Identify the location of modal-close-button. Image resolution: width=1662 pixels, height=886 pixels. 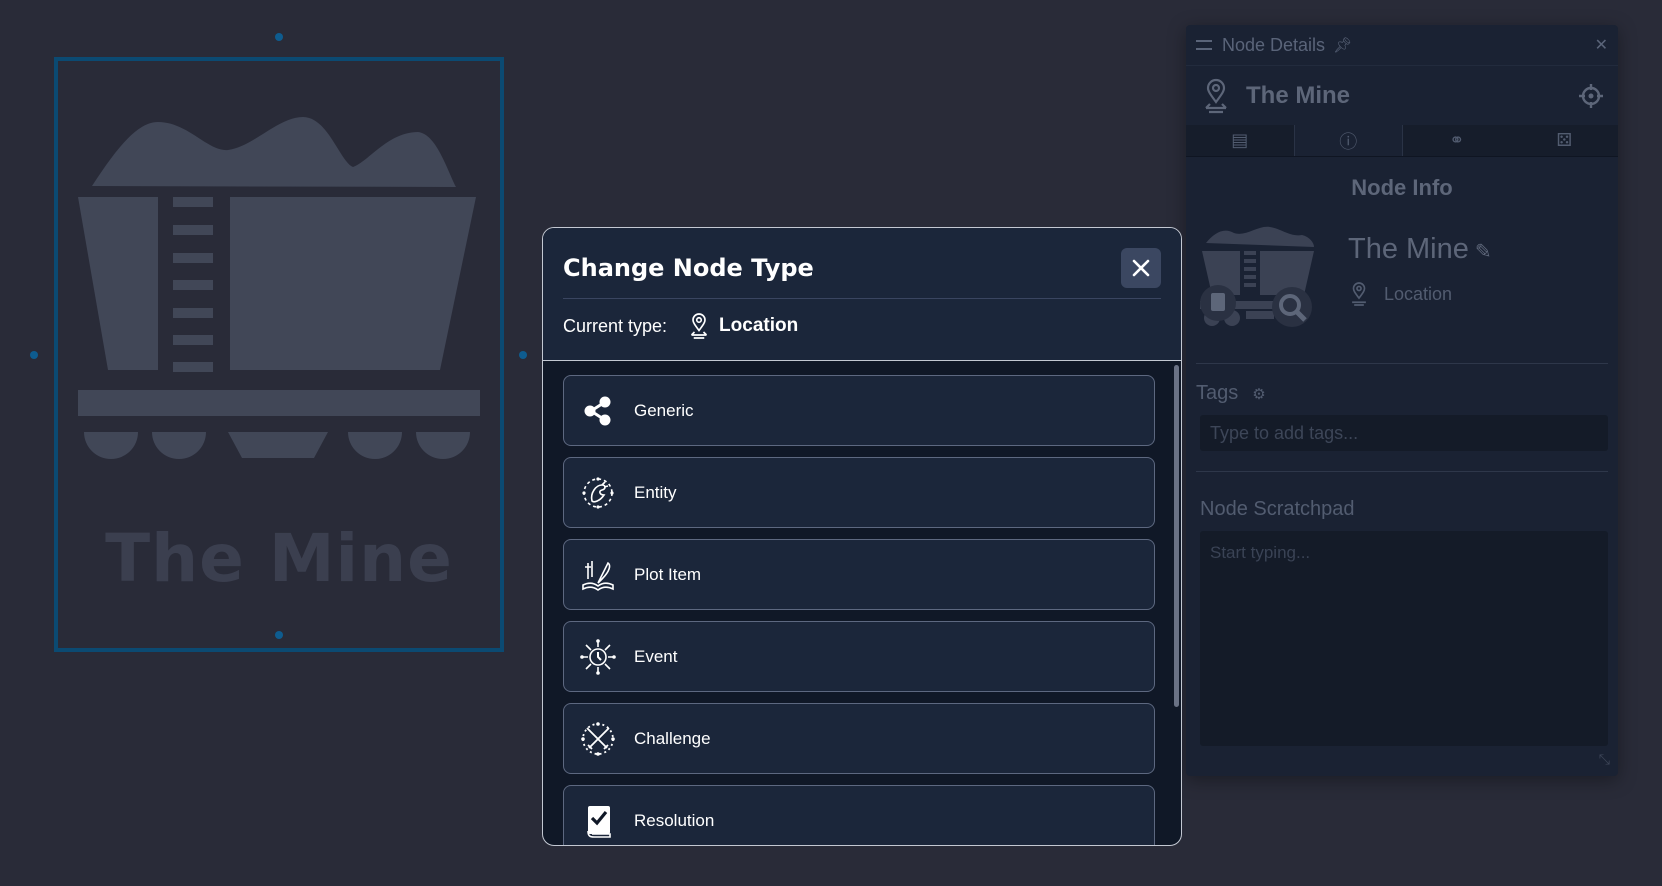
(1141, 268).